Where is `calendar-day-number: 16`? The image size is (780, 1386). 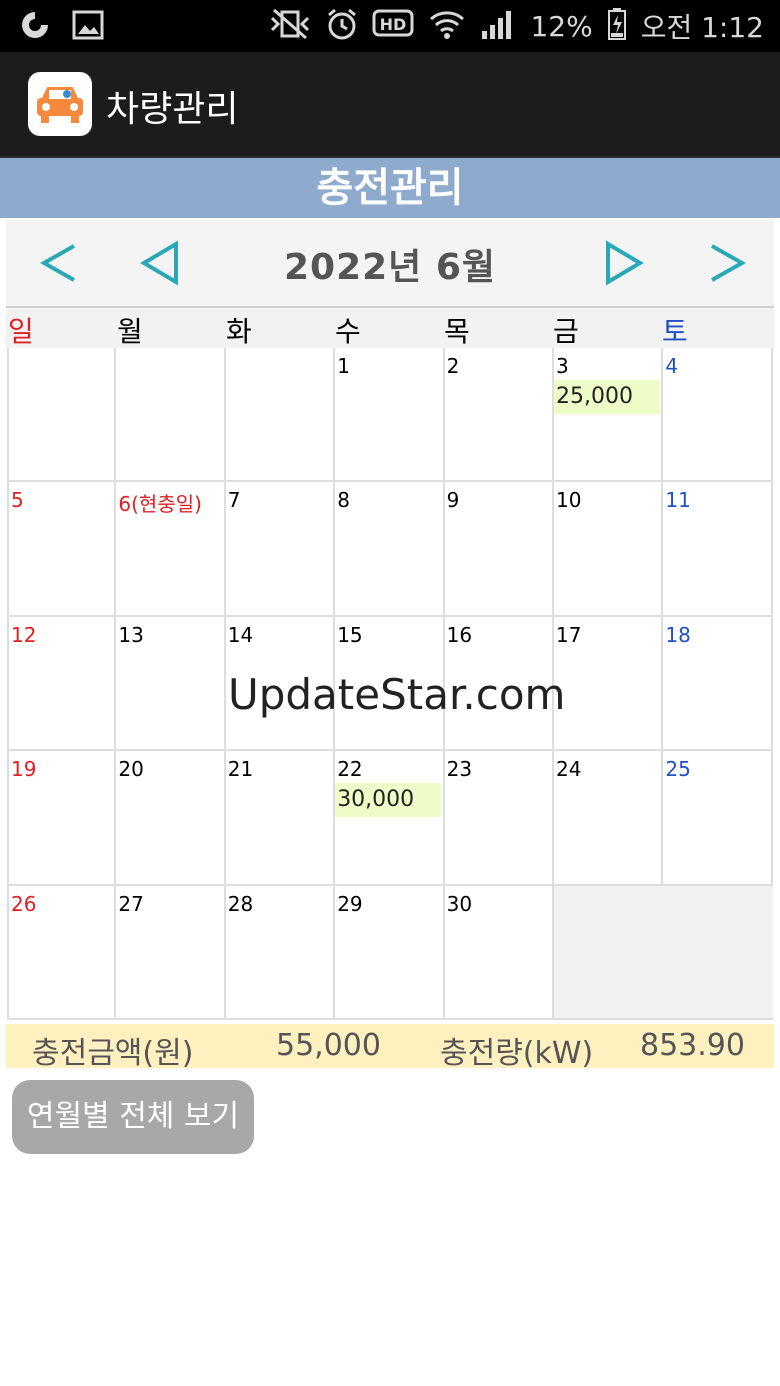
calendar-day-number: 16 is located at coordinates (459, 634).